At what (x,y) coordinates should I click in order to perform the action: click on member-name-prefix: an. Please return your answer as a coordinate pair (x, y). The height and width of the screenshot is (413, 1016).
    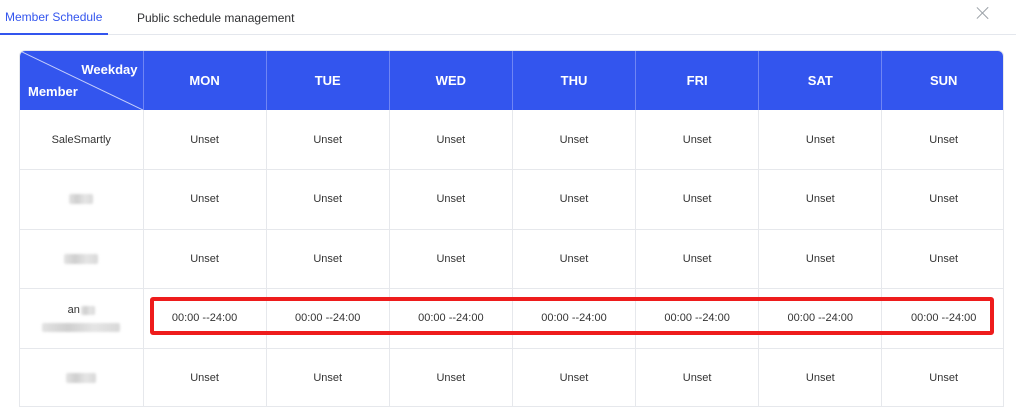
    Looking at the image, I should click on (73, 310).